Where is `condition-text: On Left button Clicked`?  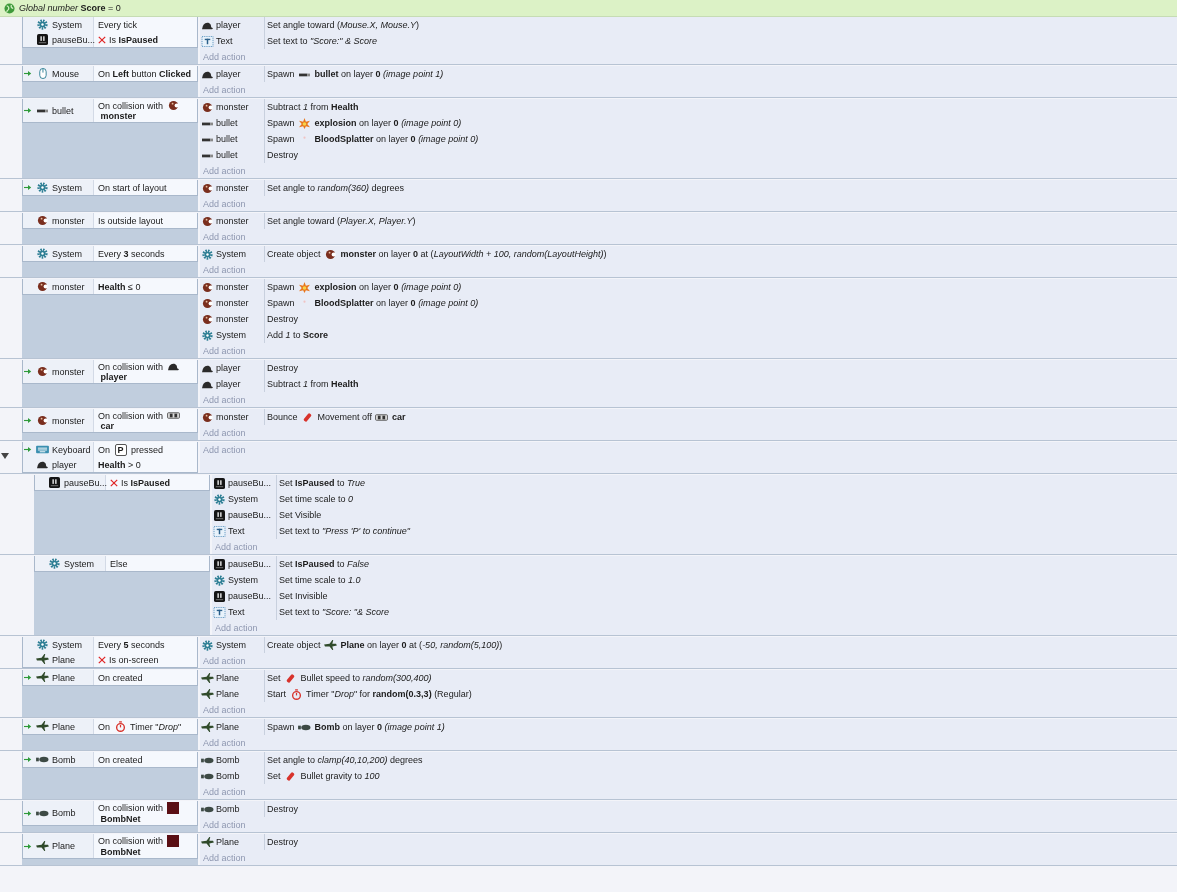 condition-text: On Left button Clicked is located at coordinates (145, 73).